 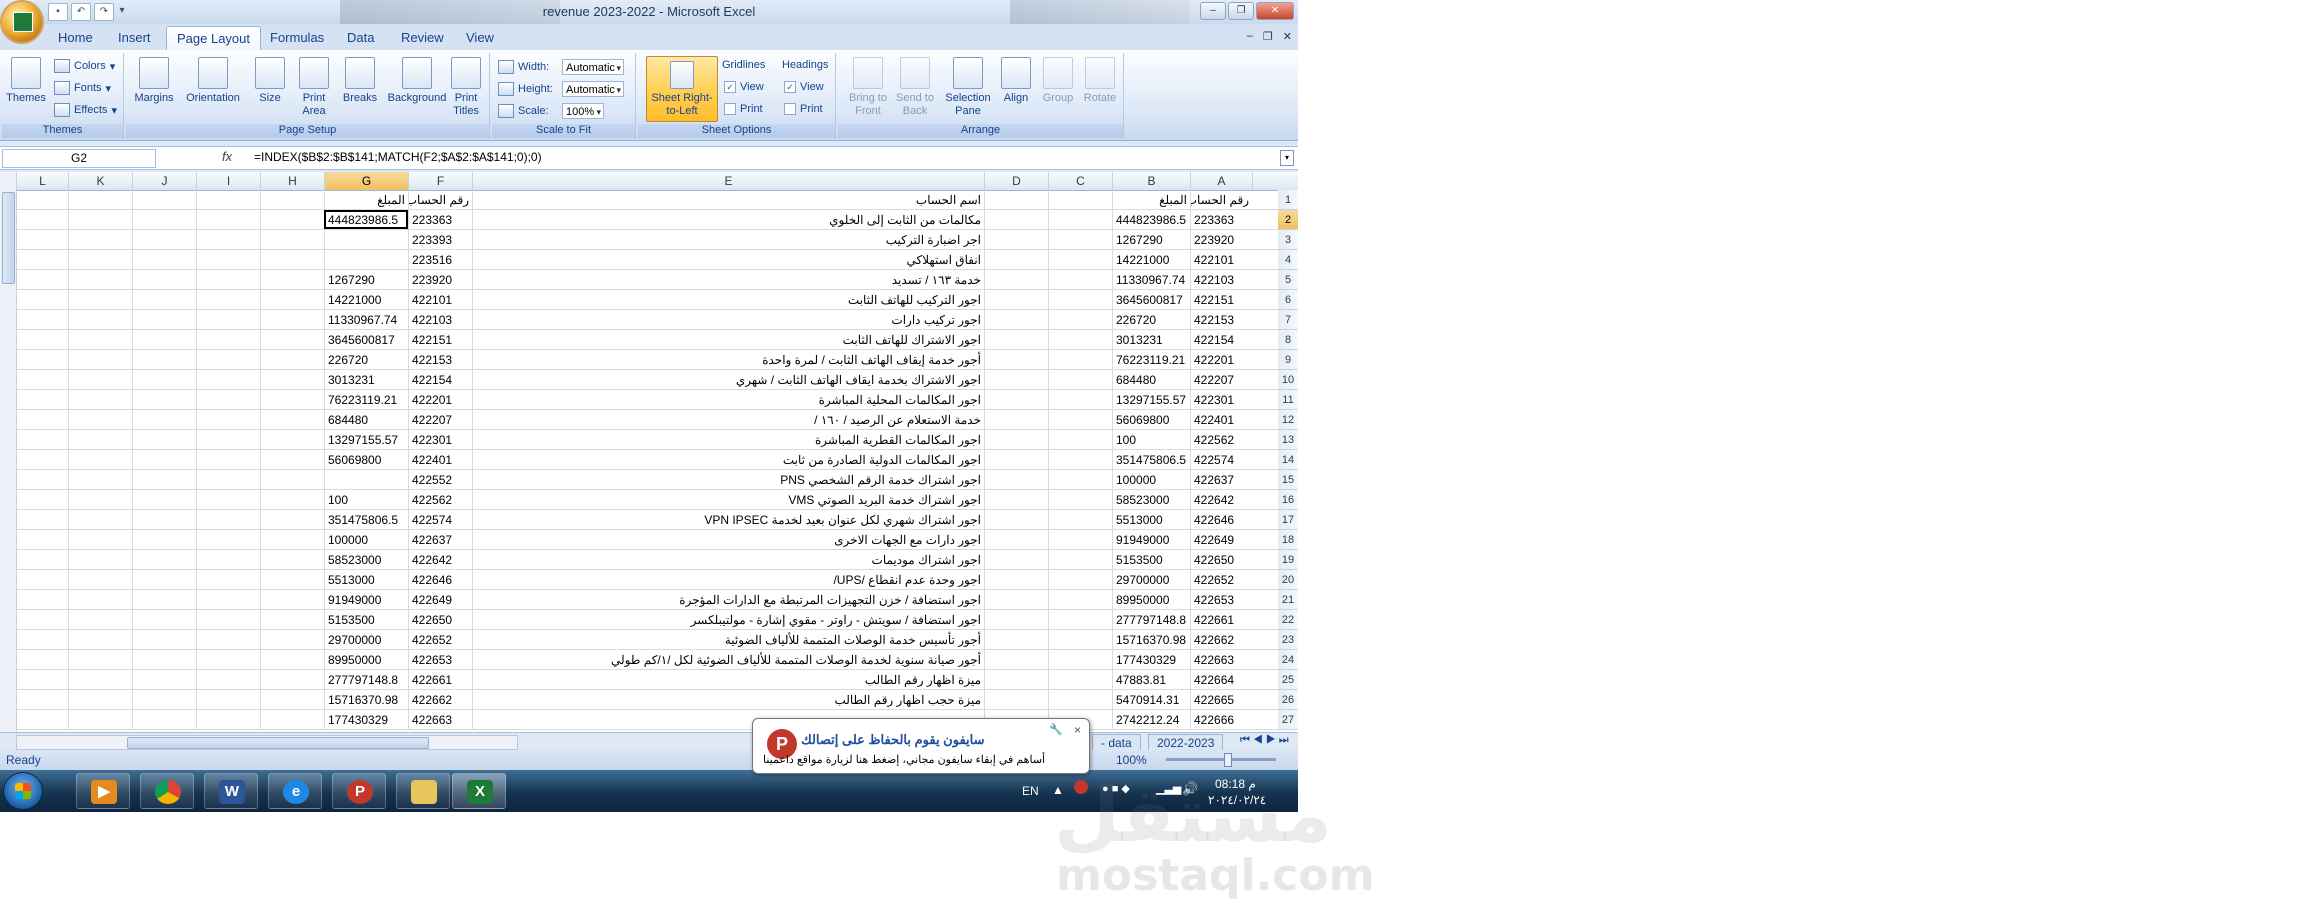 I want to click on cell-H4, so click(x=292, y=259).